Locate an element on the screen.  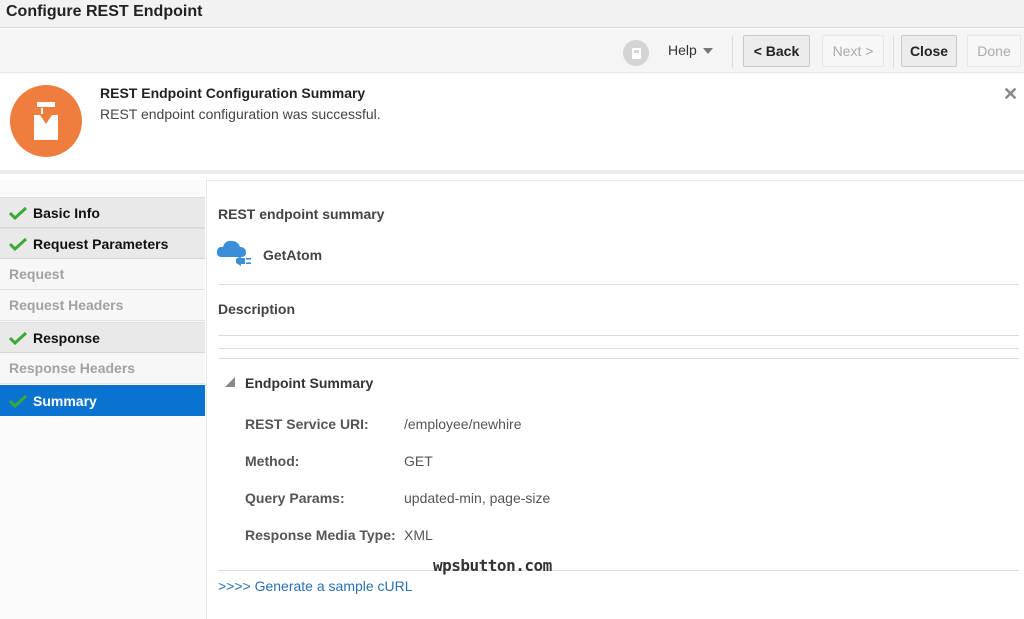
sidebar-item-basic-info: Basic Info is located at coordinates (102, 212).